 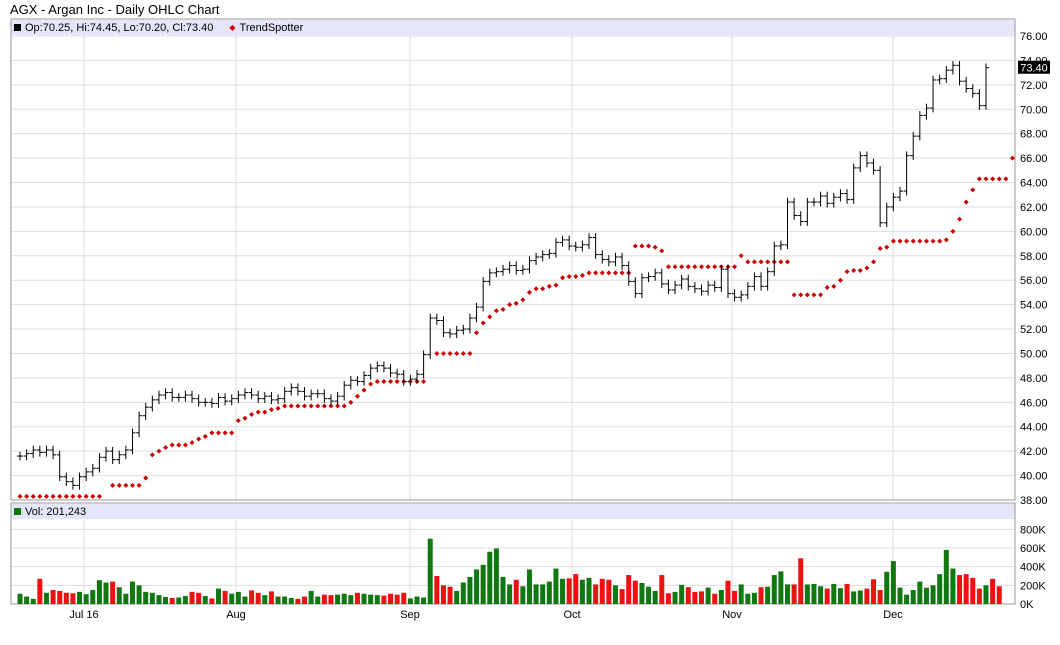 I want to click on trendspotter-diamond-icon: ◆, so click(x=232, y=27).